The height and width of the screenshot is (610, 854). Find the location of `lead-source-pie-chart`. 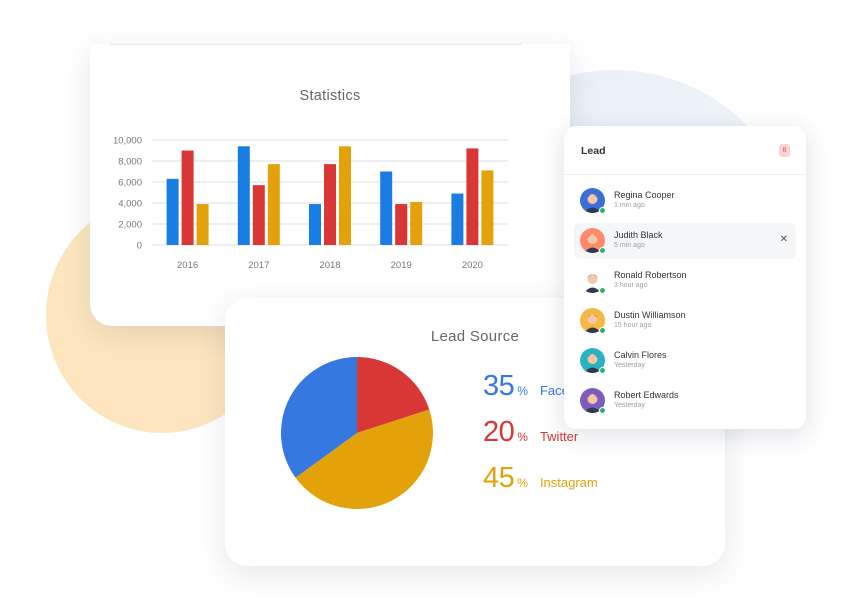

lead-source-pie-chart is located at coordinates (357, 433).